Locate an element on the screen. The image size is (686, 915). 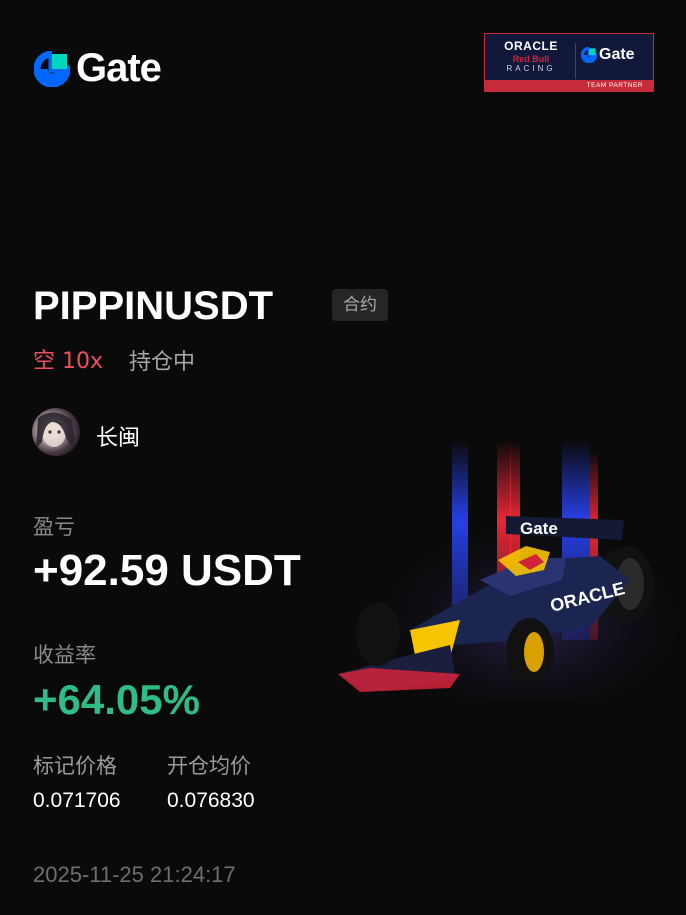
roi-label: 收益率 is located at coordinates (64, 655).